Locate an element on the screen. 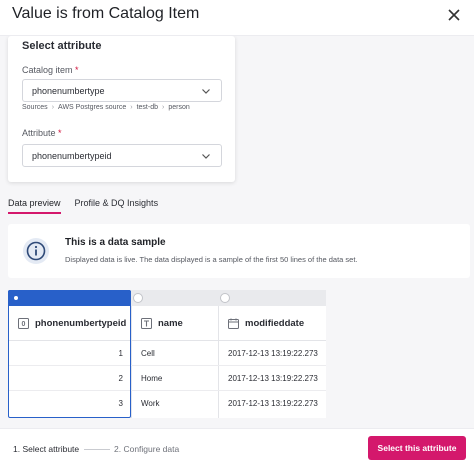 The width and height of the screenshot is (474, 465). card-heading: Select attribute is located at coordinates (62, 46).